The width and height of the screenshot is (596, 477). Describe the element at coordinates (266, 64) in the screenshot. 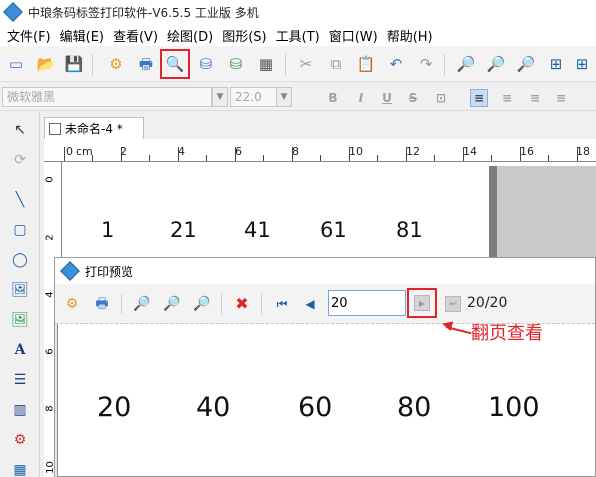

I see `grid-icon: ▦` at that location.